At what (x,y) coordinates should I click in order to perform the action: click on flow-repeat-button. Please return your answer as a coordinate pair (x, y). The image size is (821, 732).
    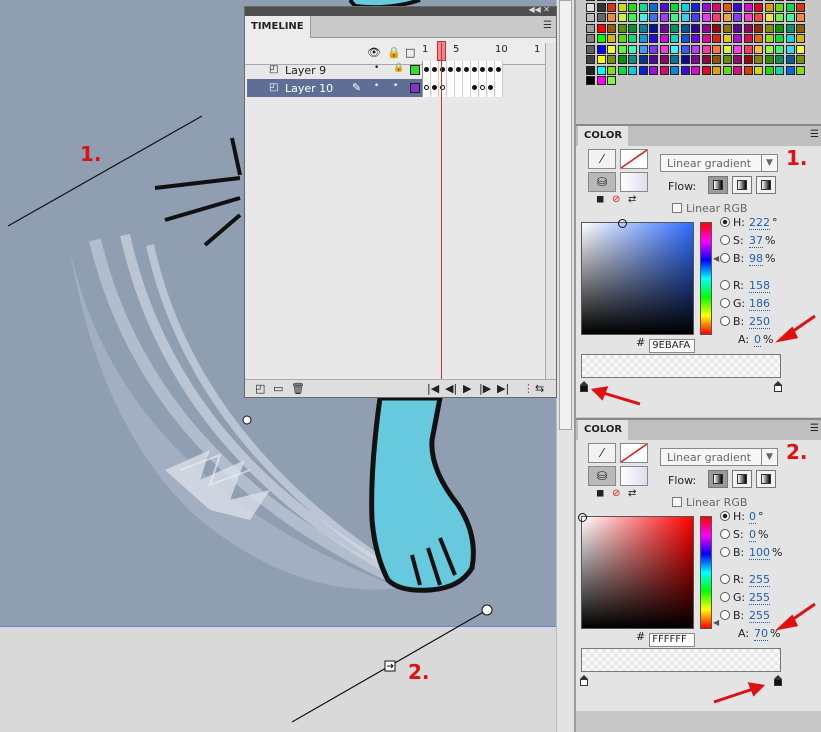
    Looking at the image, I should click on (766, 185).